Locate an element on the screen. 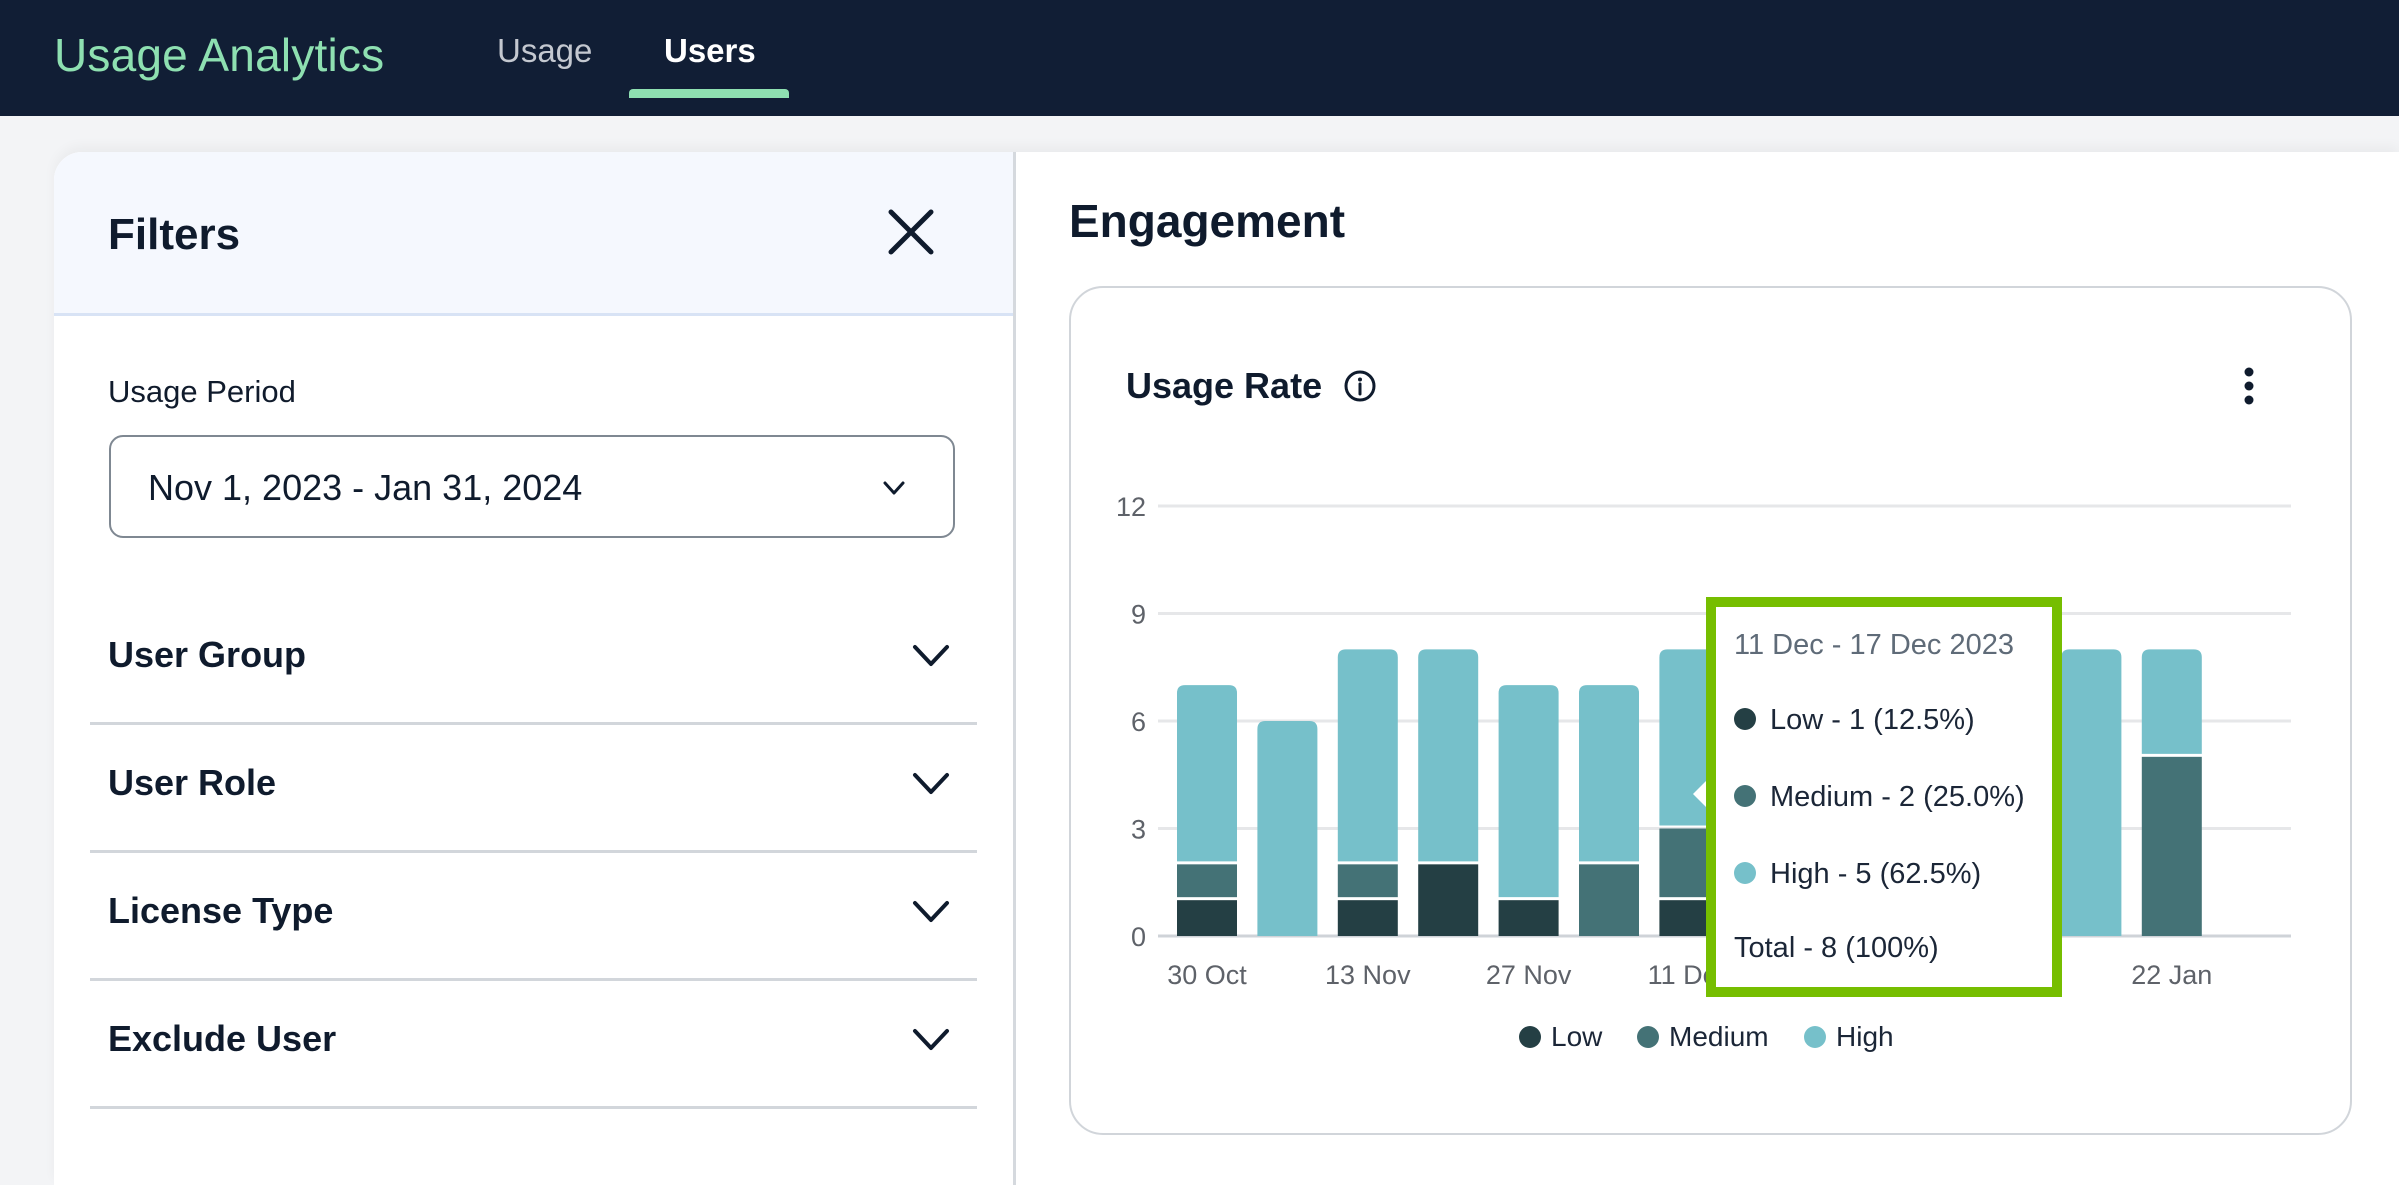 The height and width of the screenshot is (1185, 2399). legend-label: Low is located at coordinates (1577, 1036).